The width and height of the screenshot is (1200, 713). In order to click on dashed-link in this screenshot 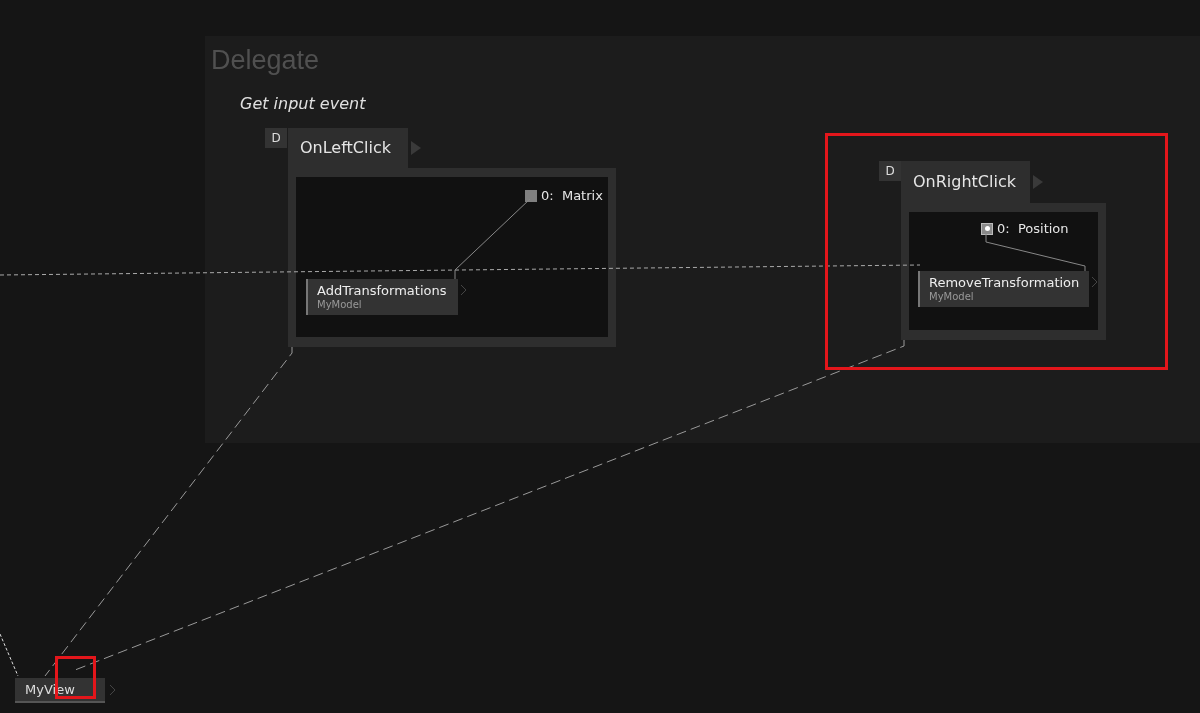, I will do `click(9, 655)`.